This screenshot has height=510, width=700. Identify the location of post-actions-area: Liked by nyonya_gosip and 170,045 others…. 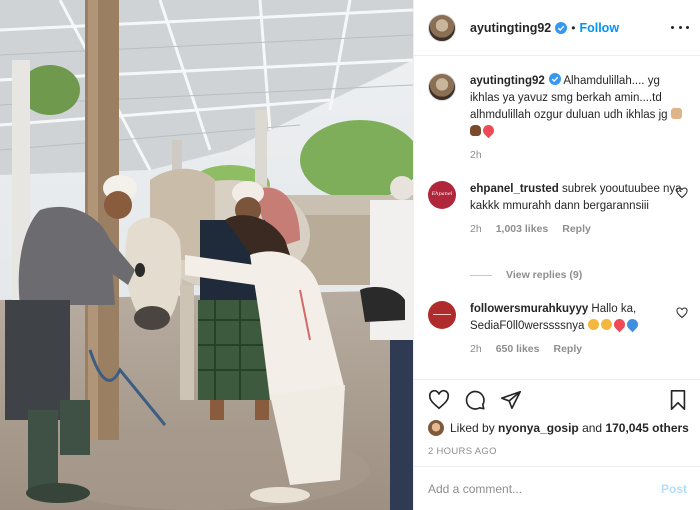
(557, 422).